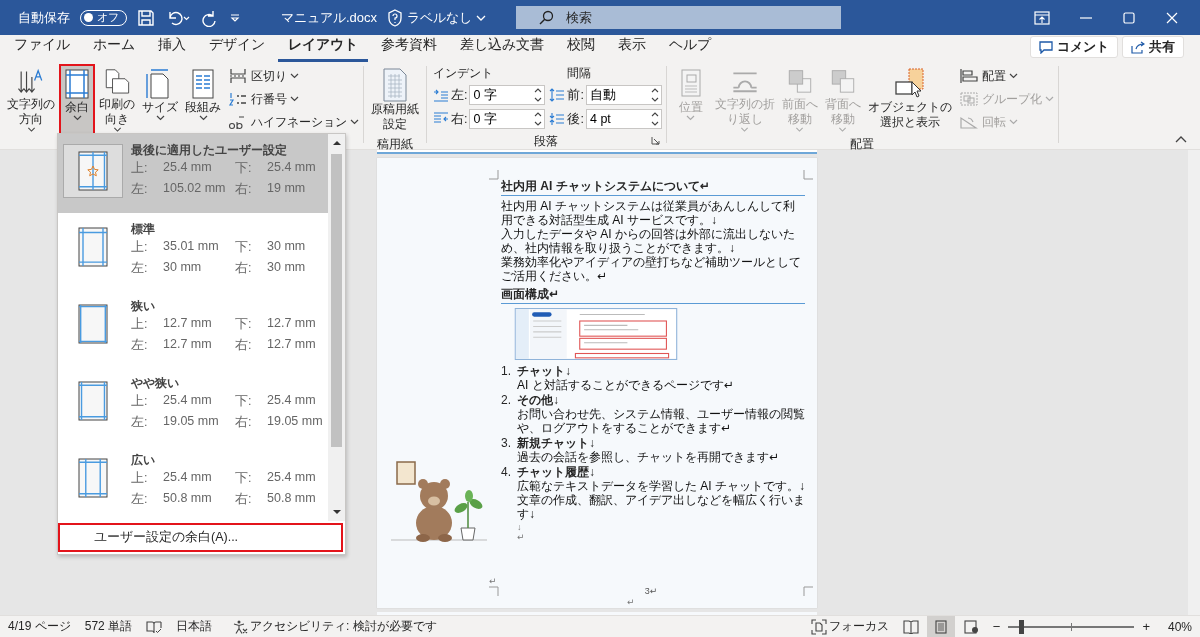  What do you see at coordinates (1074, 47) in the screenshot?
I see `comment-button: コメント` at bounding box center [1074, 47].